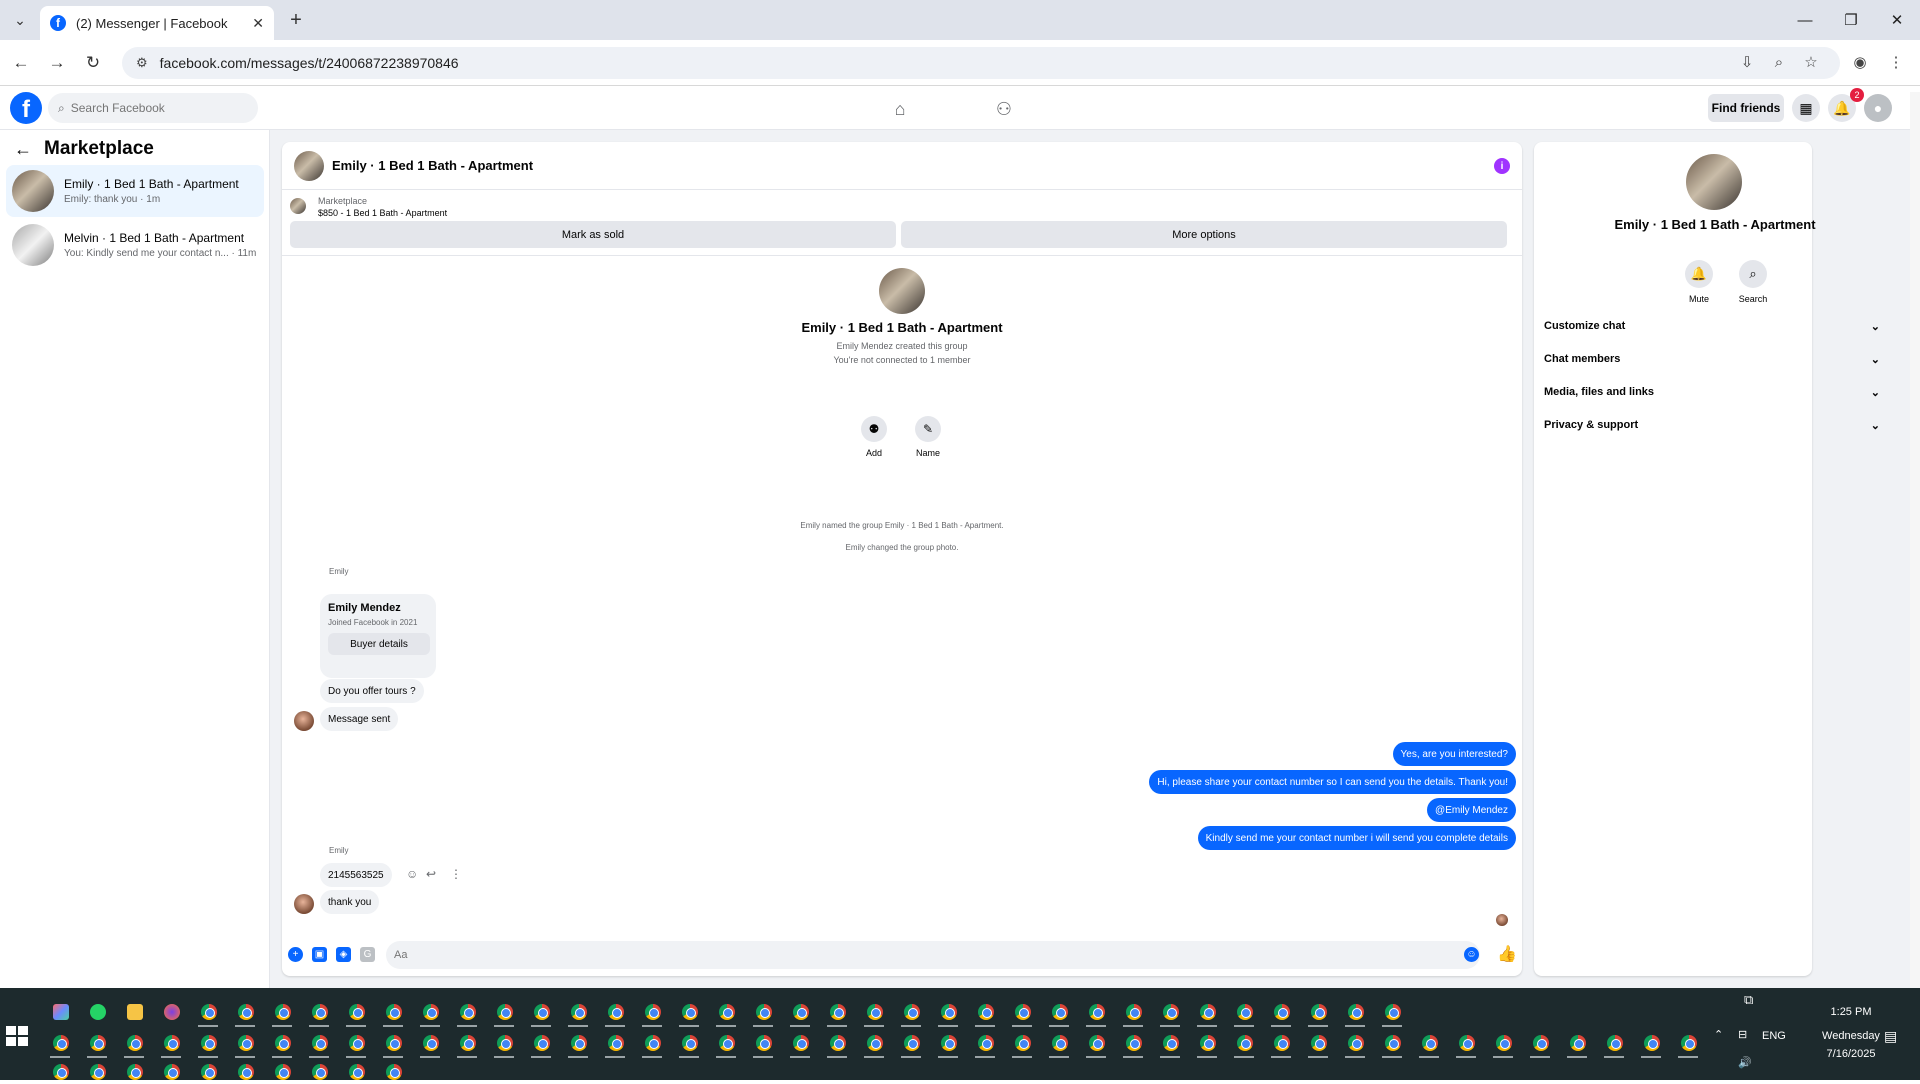  Describe the element at coordinates (1851, 1036) in the screenshot. I see `clock-day: Wednesday` at that location.